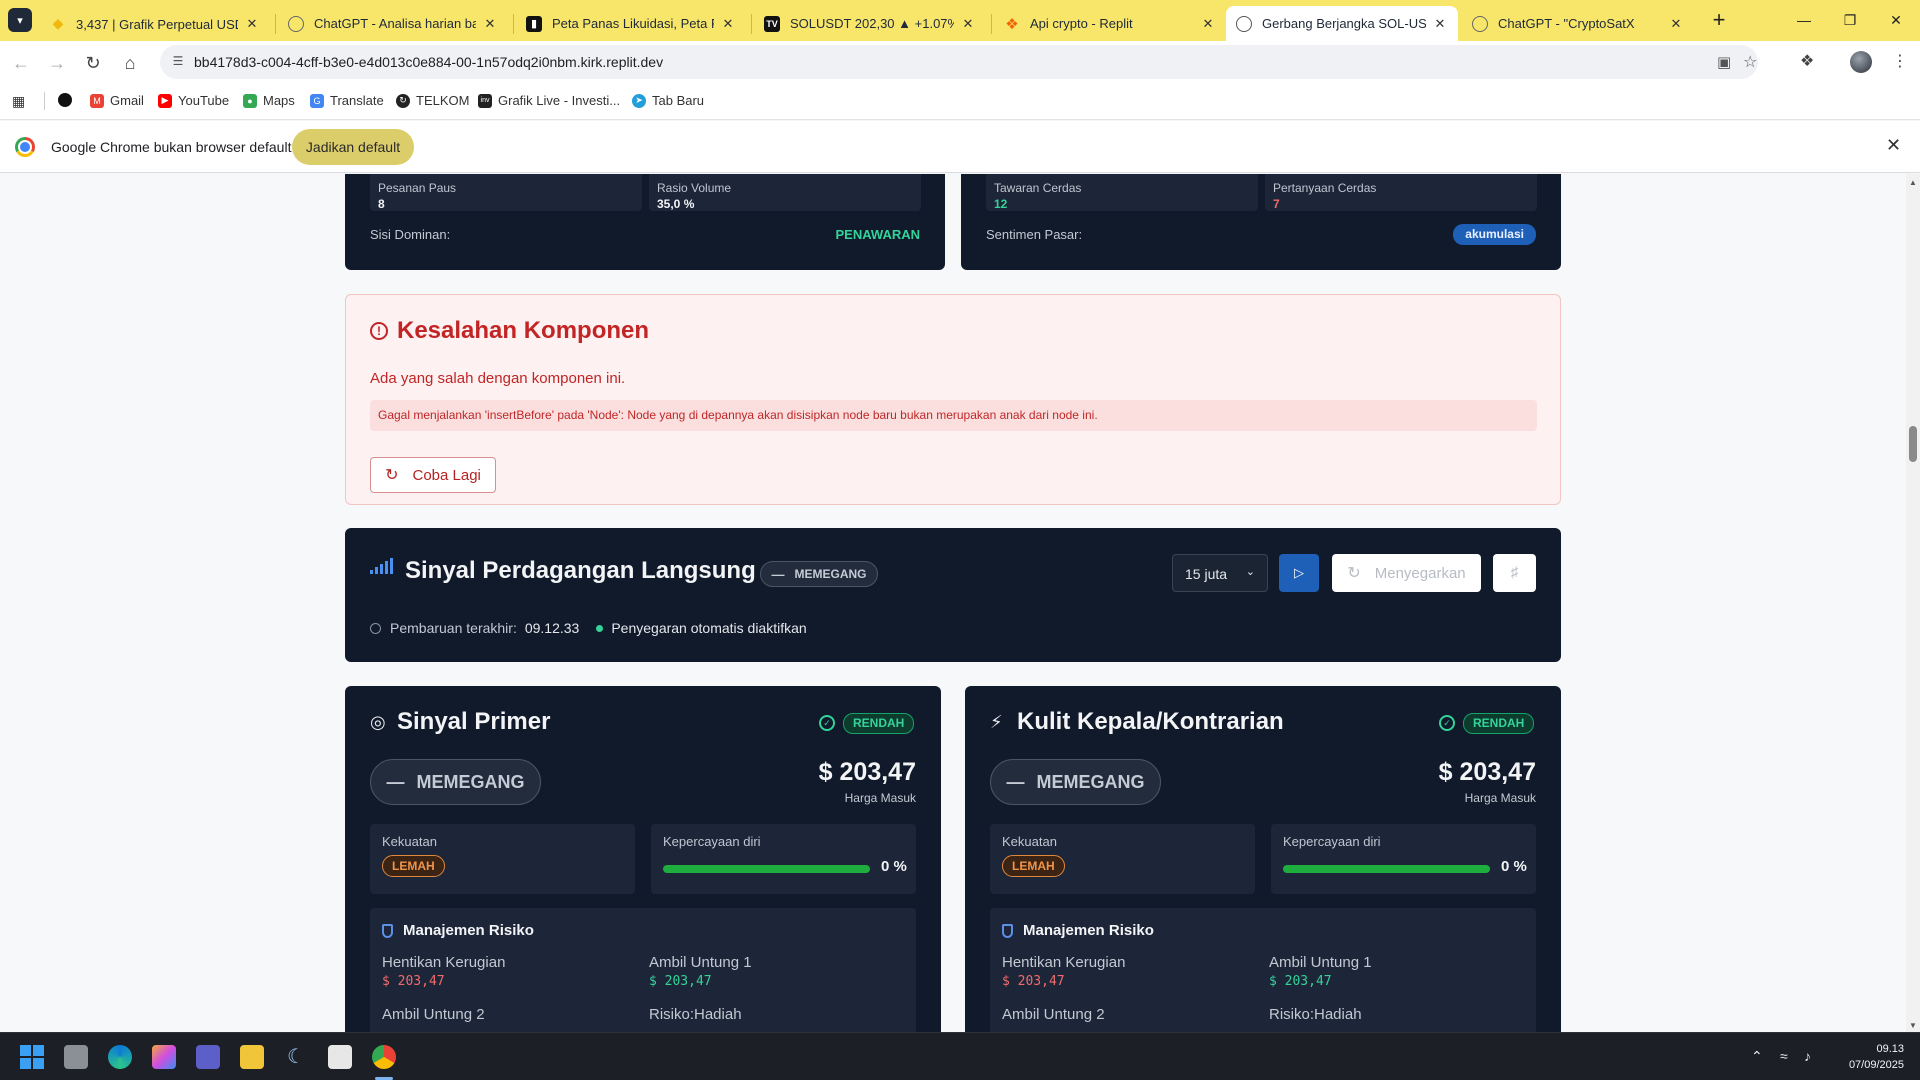  Describe the element at coordinates (340, 1057) in the screenshot. I see `store-icon` at that location.